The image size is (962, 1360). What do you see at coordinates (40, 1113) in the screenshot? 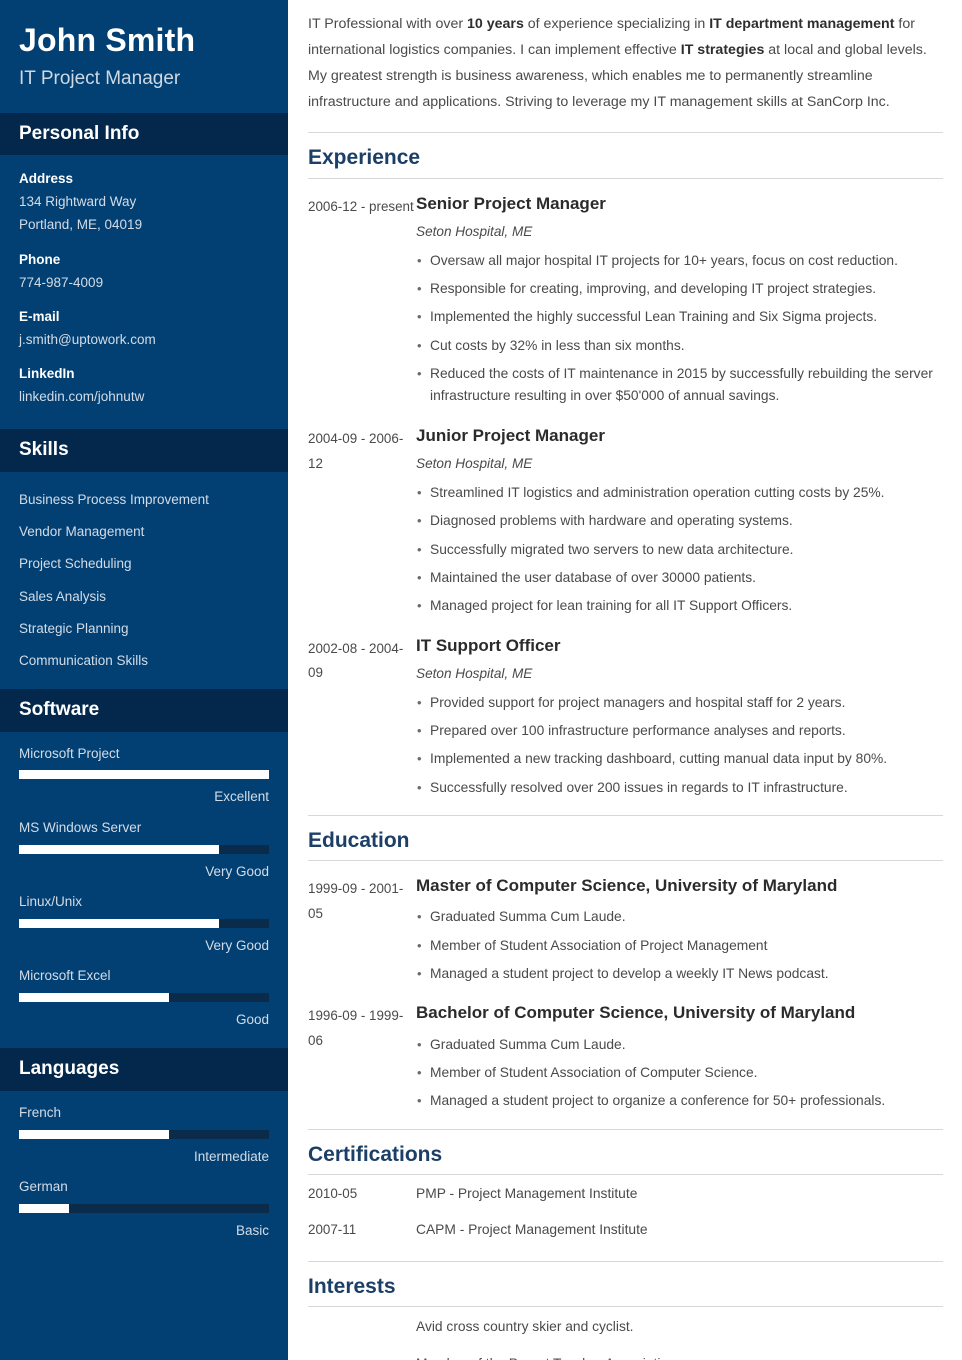
I see `language-name: French` at bounding box center [40, 1113].